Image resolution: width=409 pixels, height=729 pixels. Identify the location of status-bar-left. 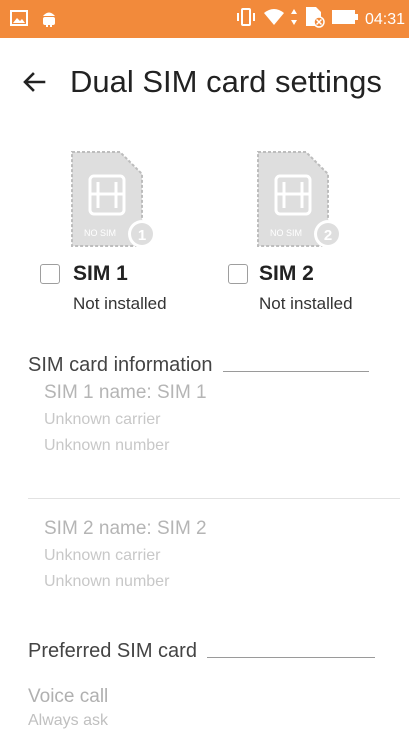
(34, 20).